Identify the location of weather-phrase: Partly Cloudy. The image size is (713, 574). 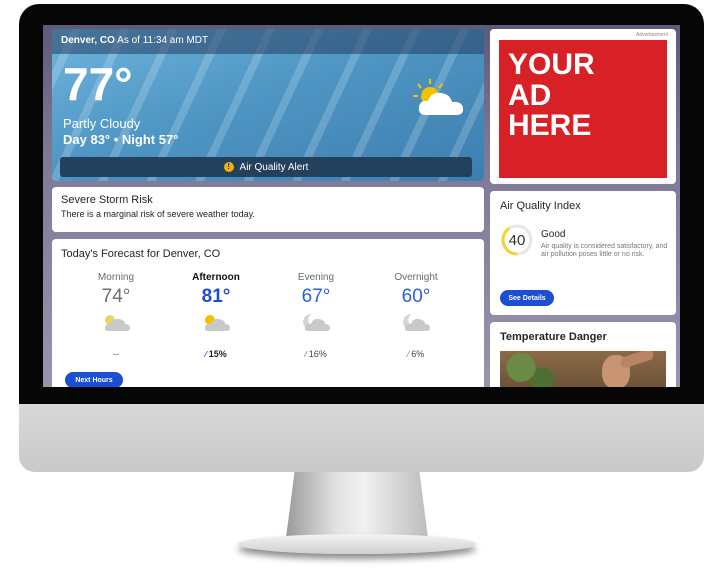
(102, 123).